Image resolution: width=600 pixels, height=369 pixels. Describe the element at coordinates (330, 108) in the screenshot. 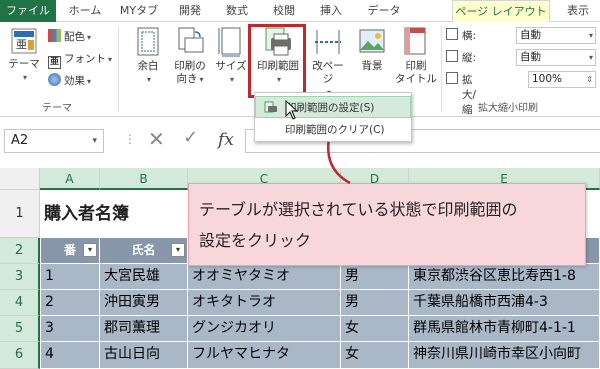

I see `set-print-area-label: 印刷範囲の設定(S)` at that location.